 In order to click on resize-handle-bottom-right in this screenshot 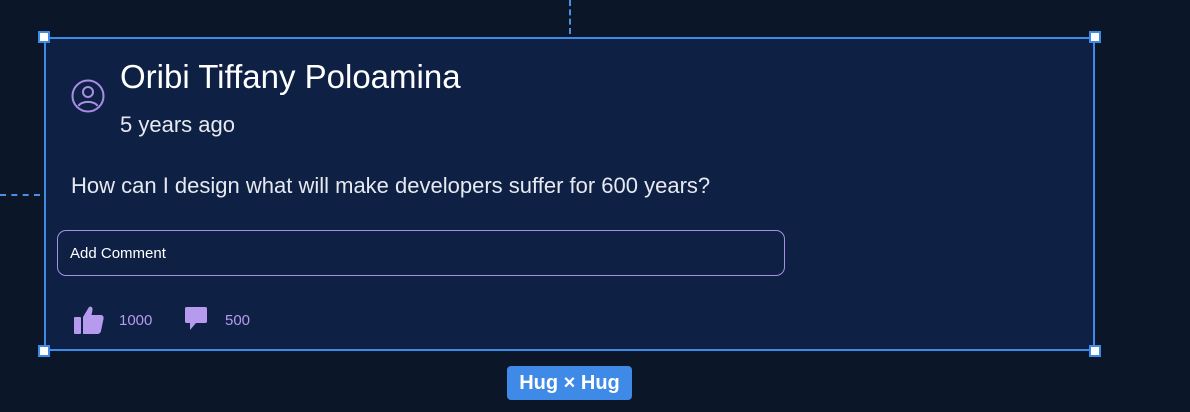, I will do `click(1095, 351)`.